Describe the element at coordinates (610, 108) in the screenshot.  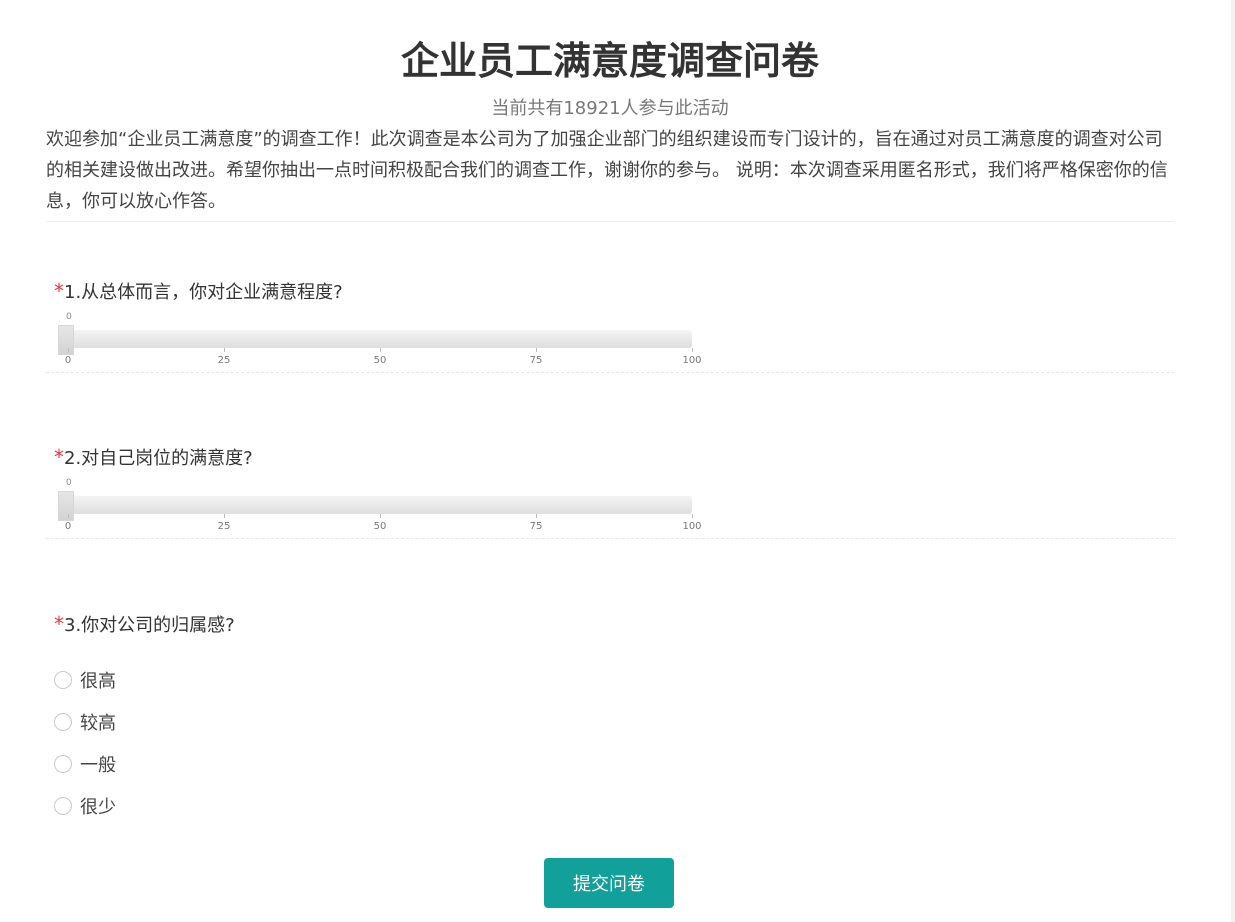
I see `participant-count: 当前共有18921人参与此活动` at that location.